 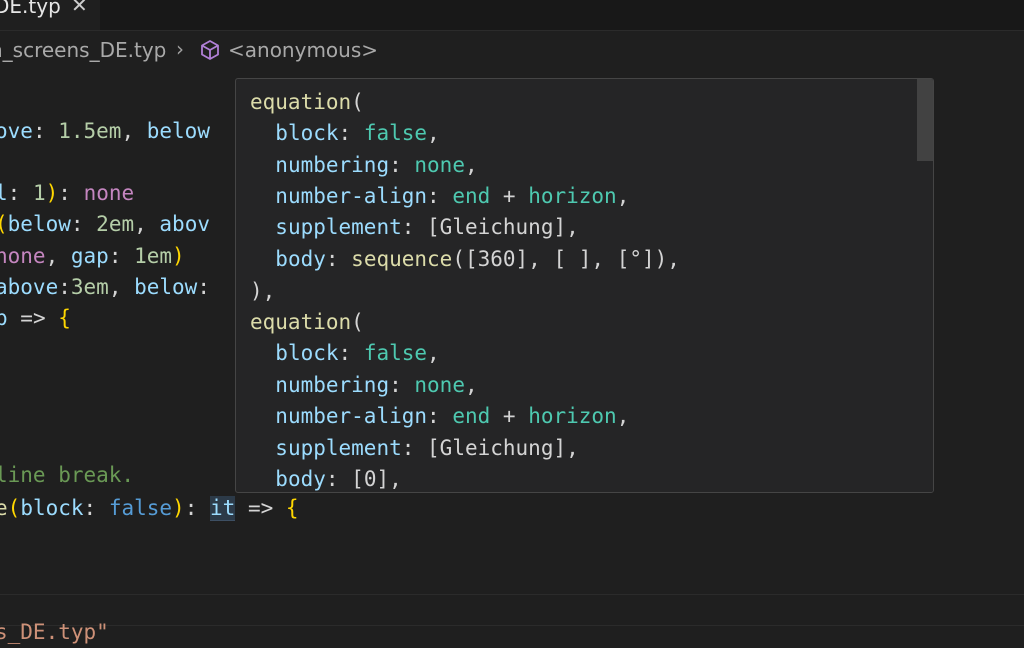 I want to click on token: false, so click(x=140, y=508).